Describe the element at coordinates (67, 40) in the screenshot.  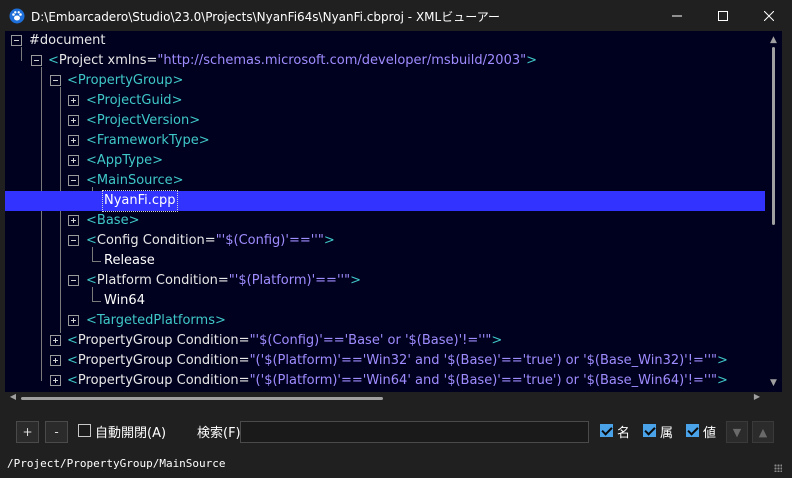
I see `tree-node-label: #document` at that location.